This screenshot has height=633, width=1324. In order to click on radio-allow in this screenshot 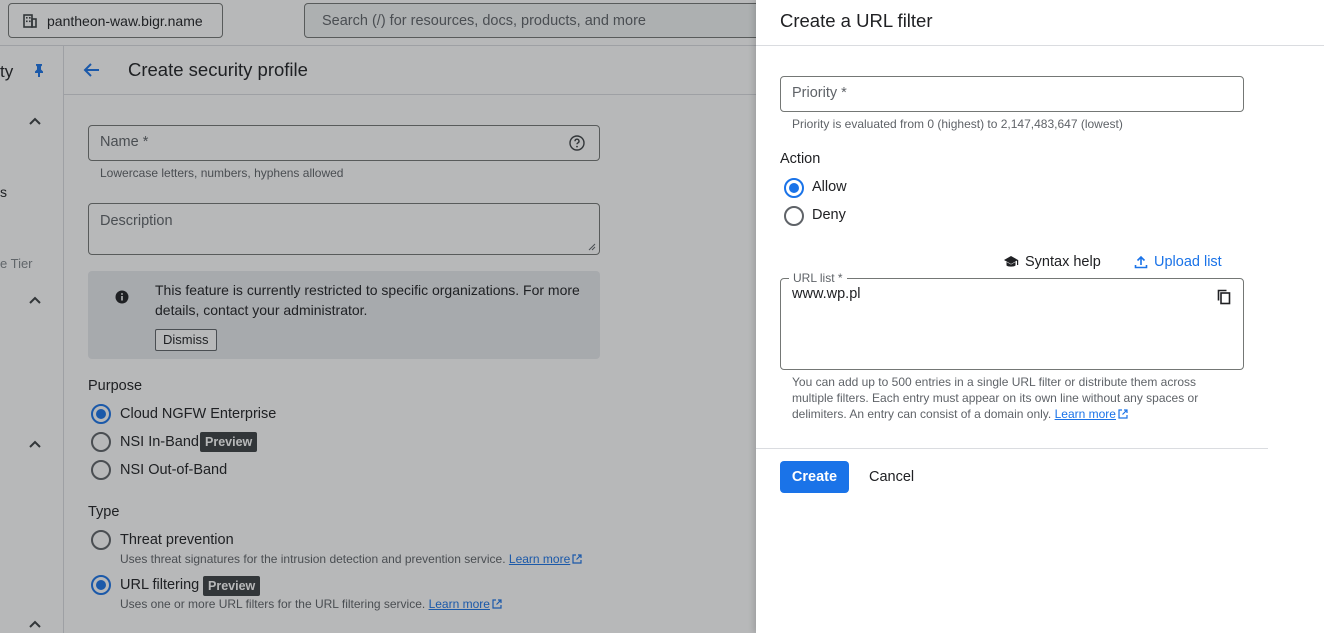, I will do `click(794, 188)`.